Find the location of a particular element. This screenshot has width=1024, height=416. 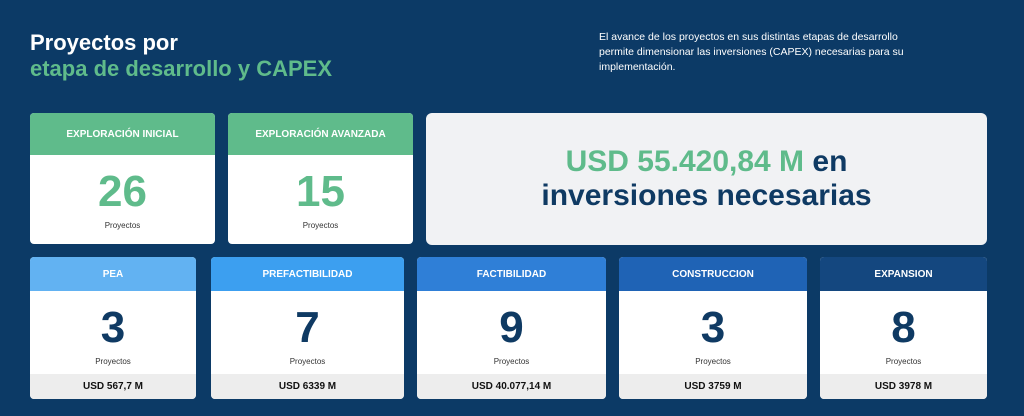

capex-total-amount: USD 55.420,84 M is located at coordinates (685, 161).